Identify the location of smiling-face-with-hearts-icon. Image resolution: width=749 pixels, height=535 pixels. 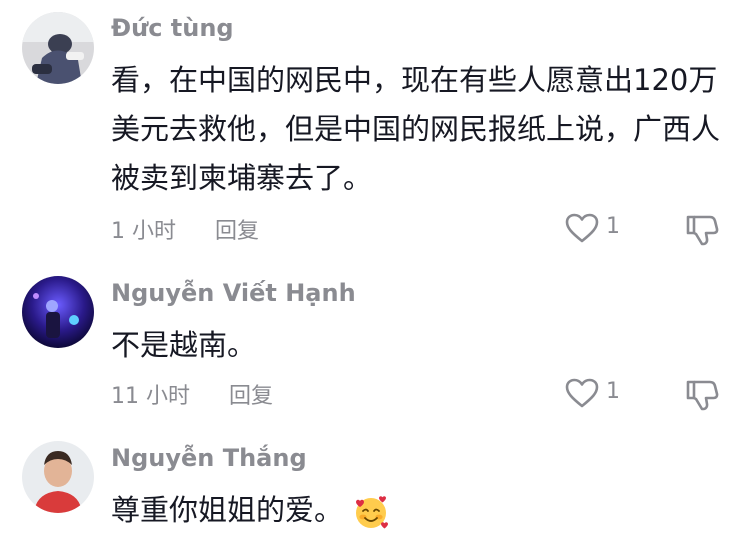
(372, 512).